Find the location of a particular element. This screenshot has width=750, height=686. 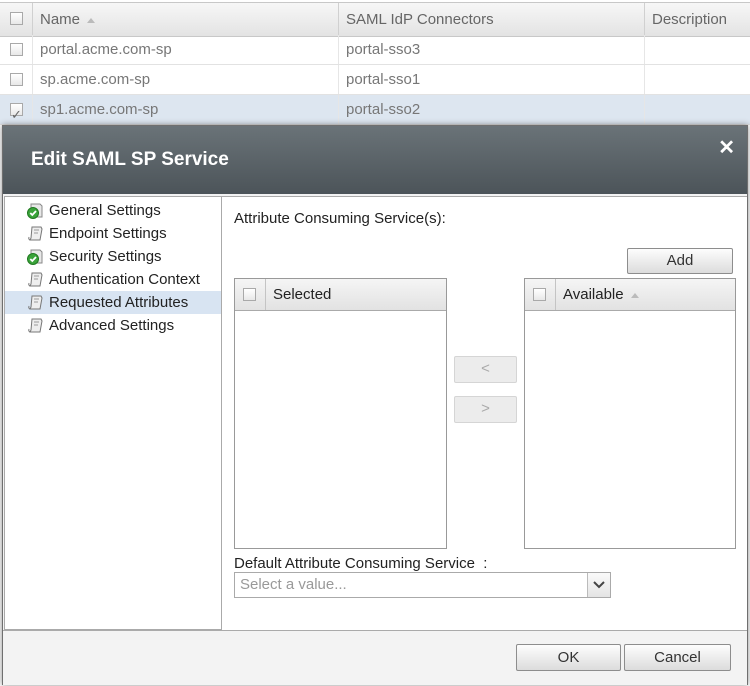

nav-label: Endpoint Settings is located at coordinates (108, 233).